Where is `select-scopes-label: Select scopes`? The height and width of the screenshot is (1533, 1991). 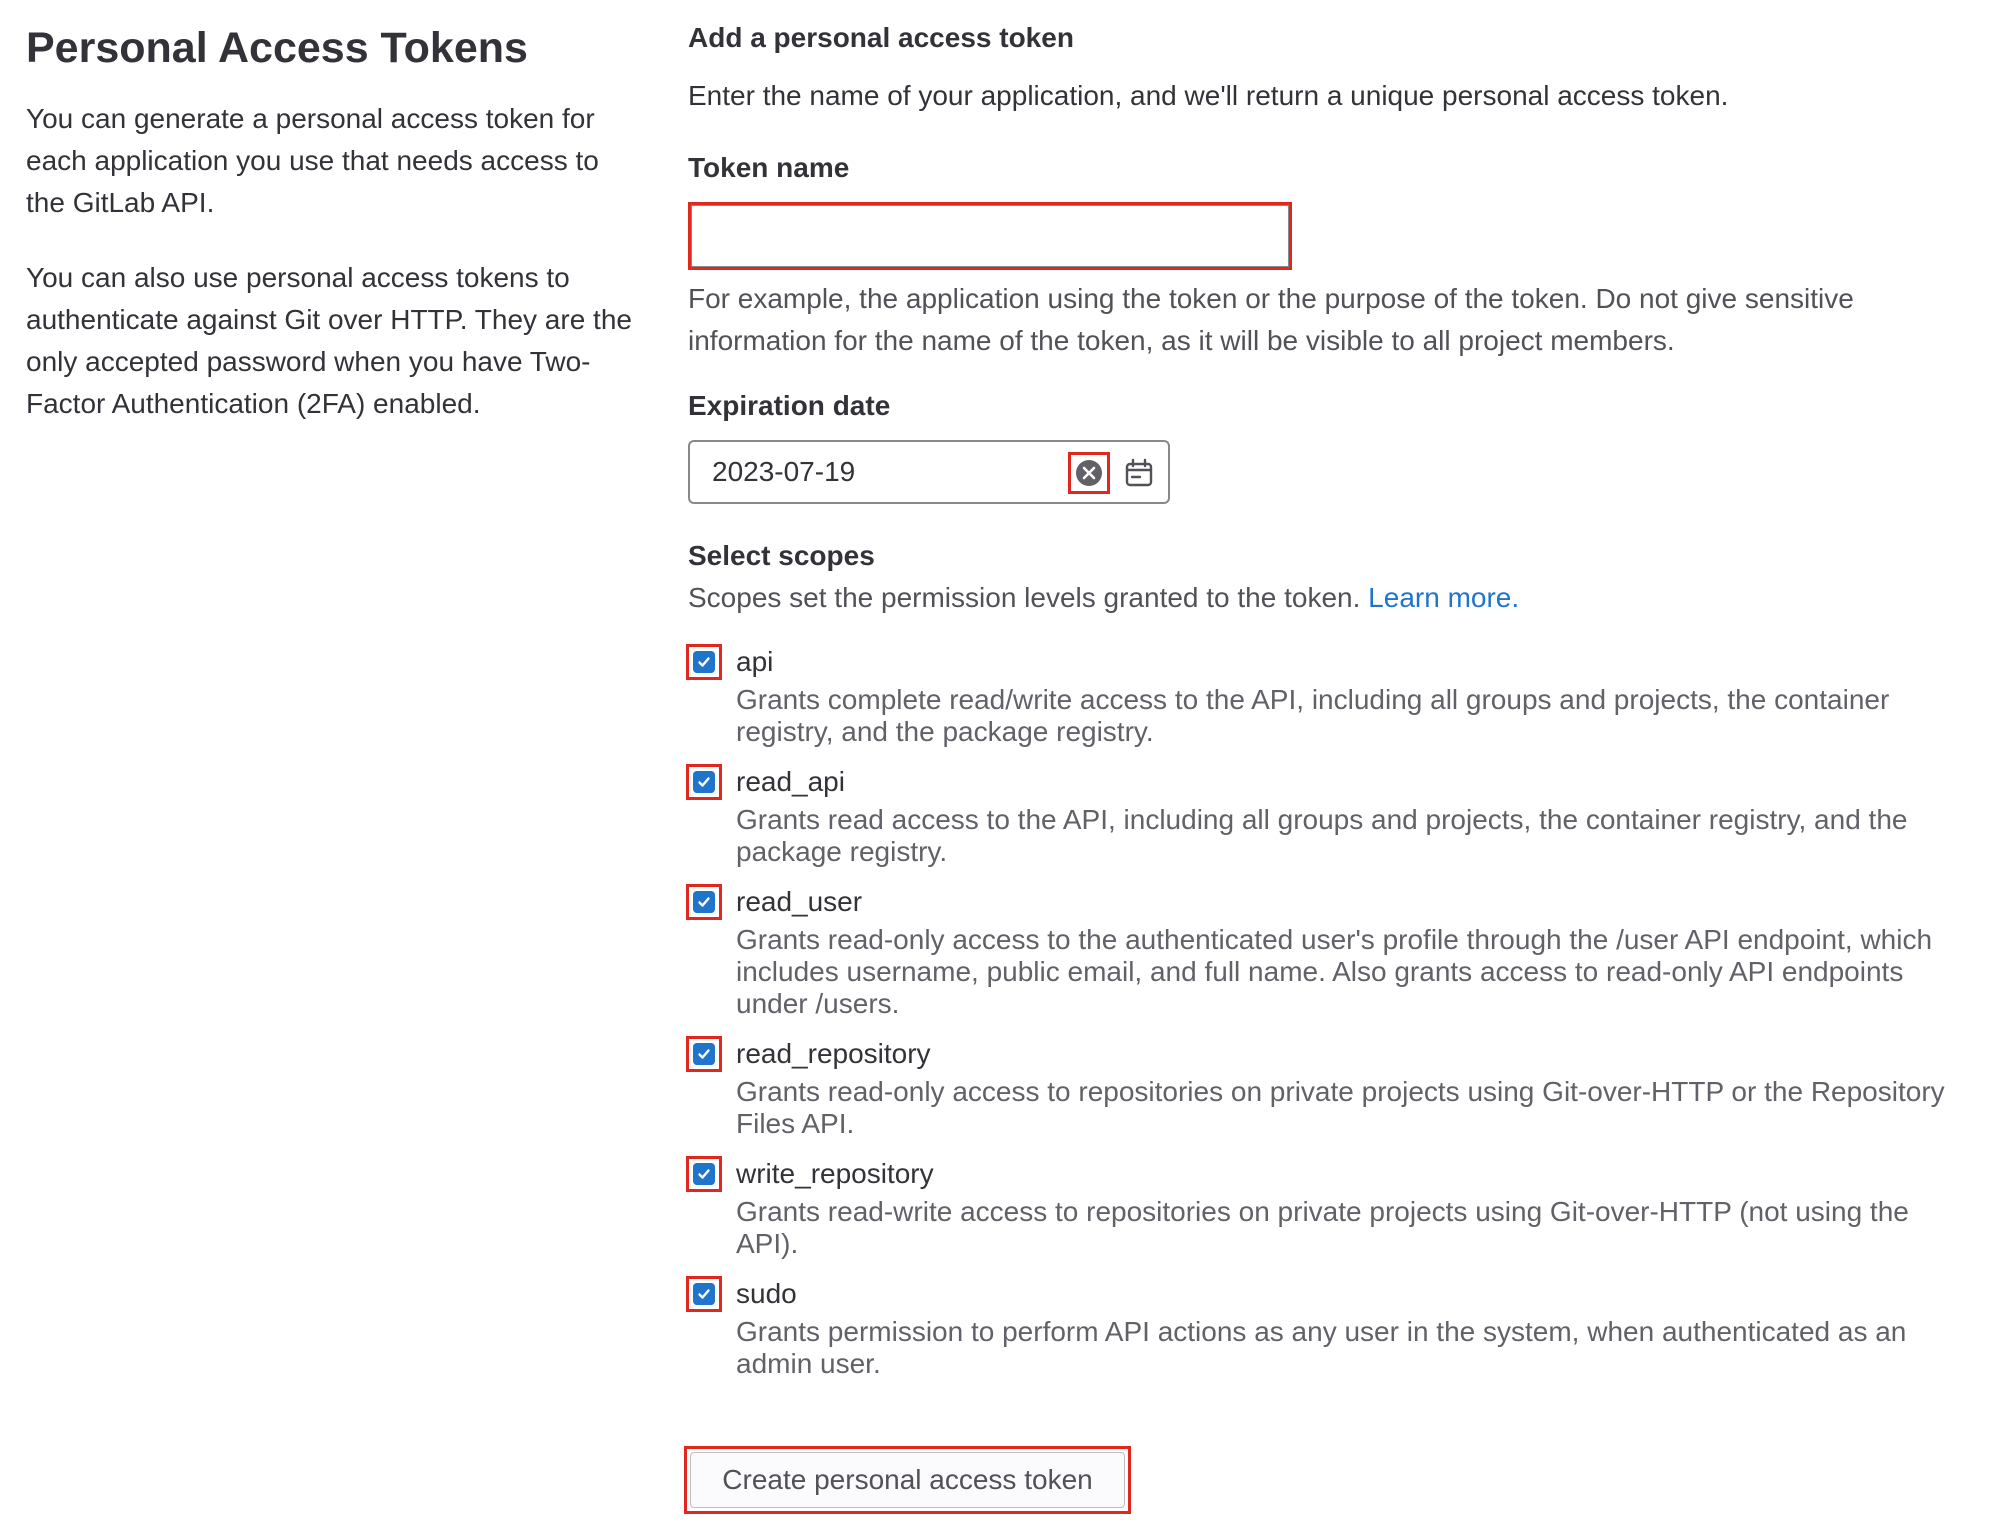 select-scopes-label: Select scopes is located at coordinates (781, 555).